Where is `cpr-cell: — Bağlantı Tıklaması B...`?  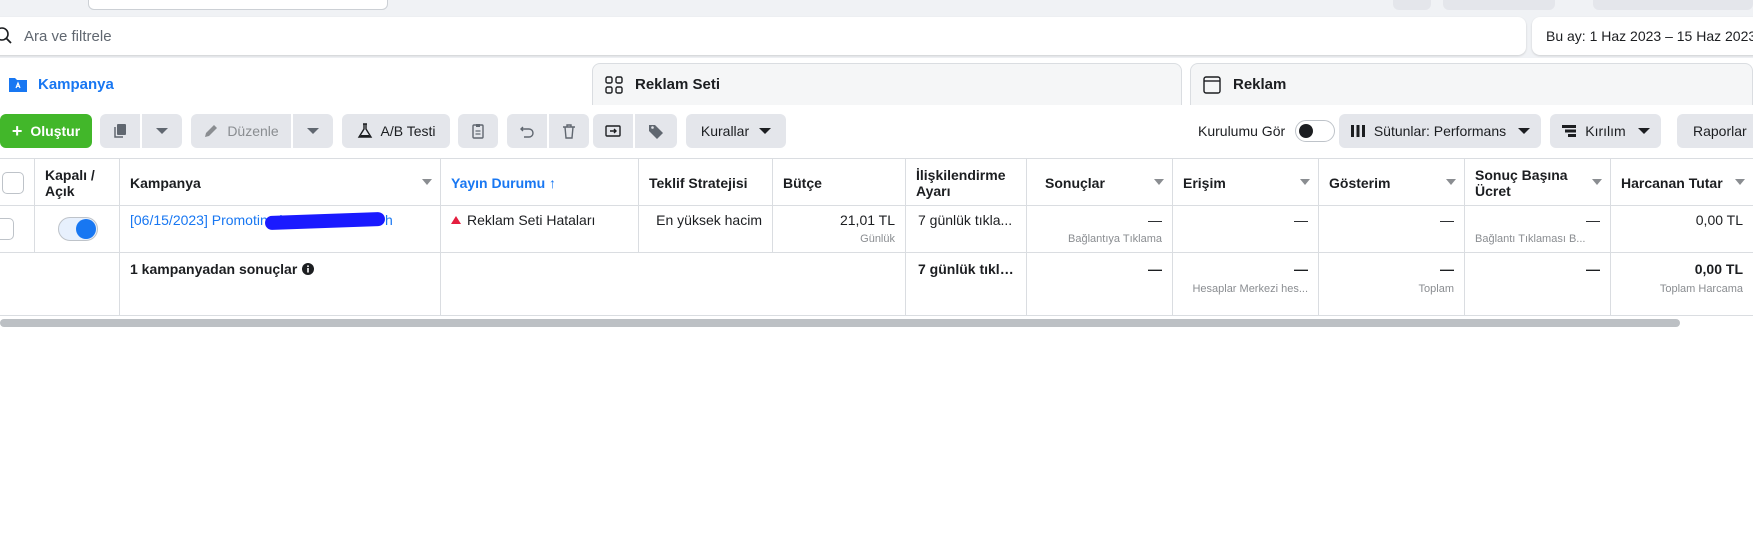
cpr-cell: — Bağlantı Tıklaması B... is located at coordinates (1538, 229).